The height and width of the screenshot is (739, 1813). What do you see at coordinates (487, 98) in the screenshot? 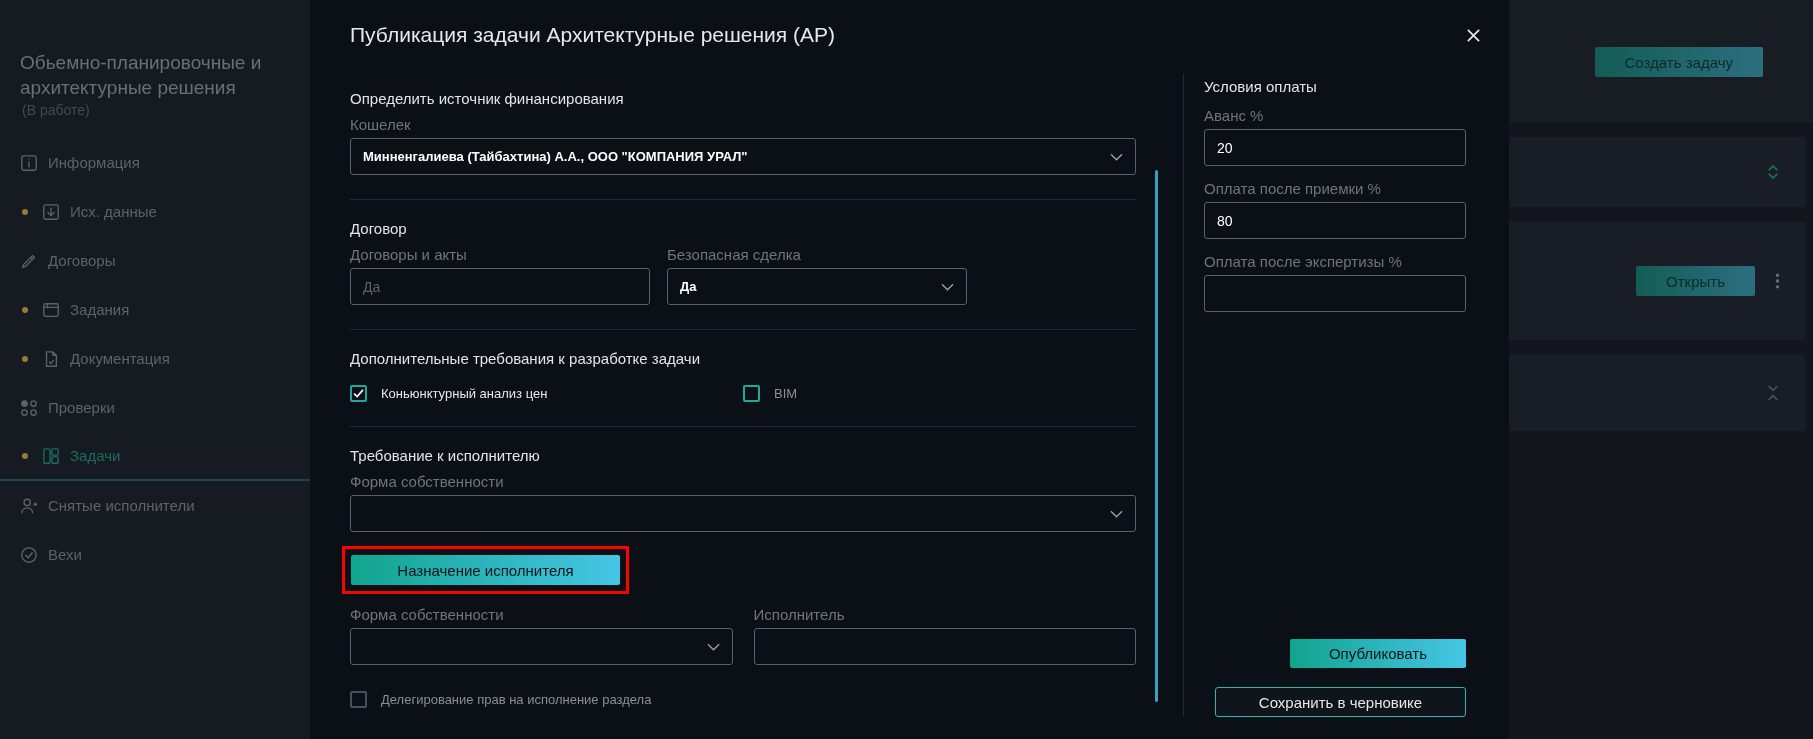
I see `section-heading: Определить источник финансирования` at bounding box center [487, 98].